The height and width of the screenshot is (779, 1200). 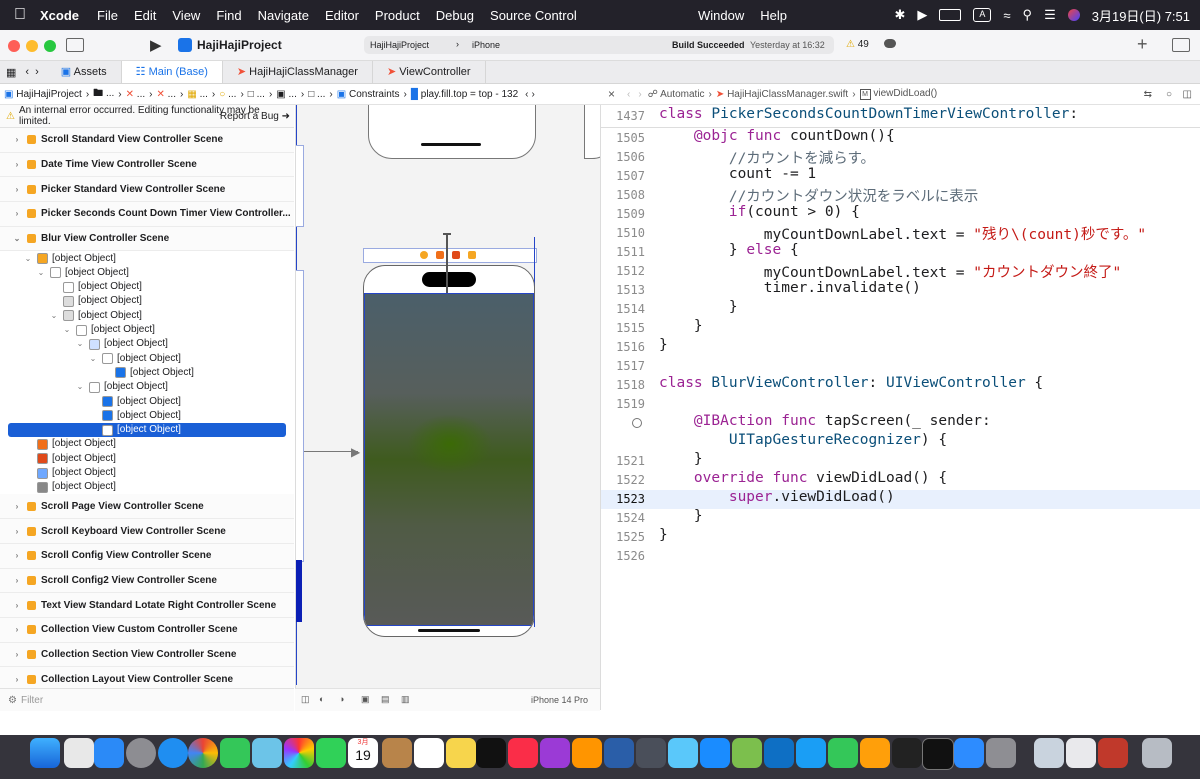 What do you see at coordinates (1142, 44) in the screenshot?
I see `add-library-icon: +` at bounding box center [1142, 44].